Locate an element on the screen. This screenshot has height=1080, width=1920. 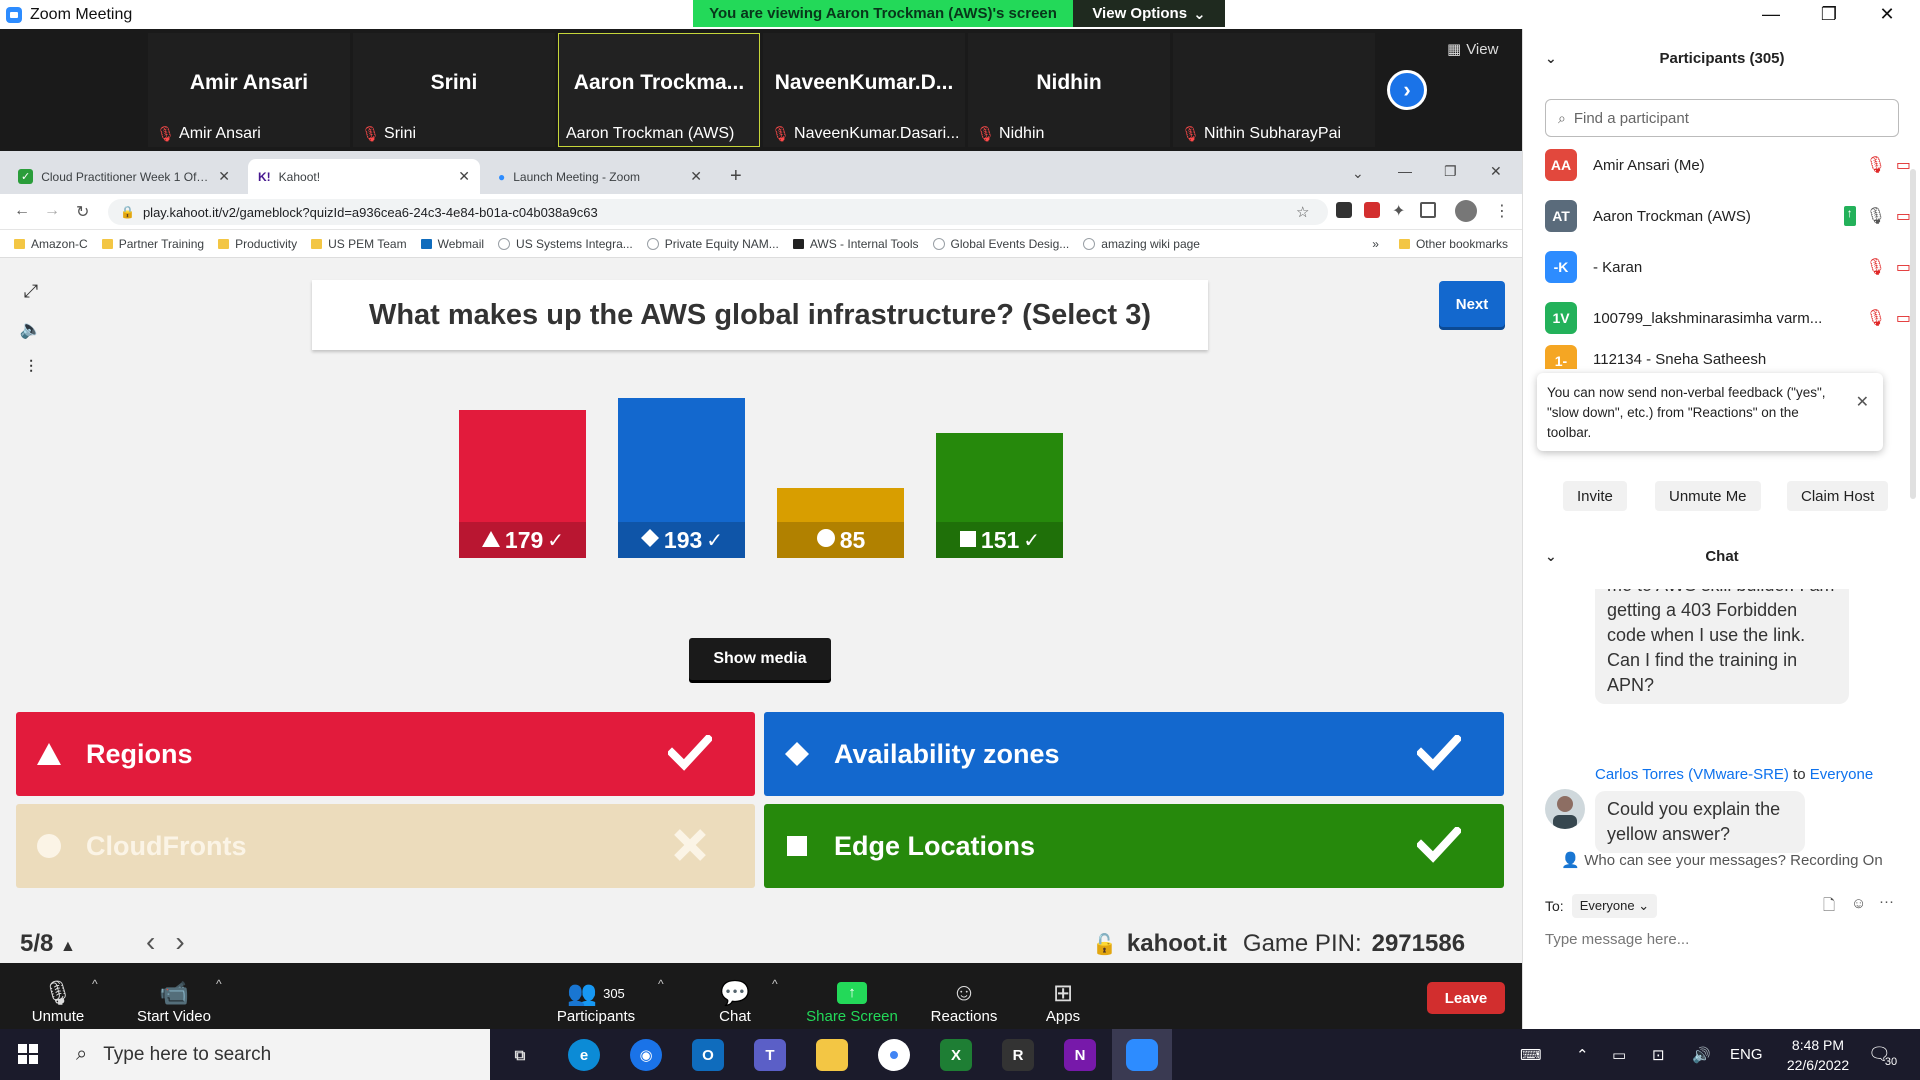
teams-icon: T is located at coordinates (770, 1055).